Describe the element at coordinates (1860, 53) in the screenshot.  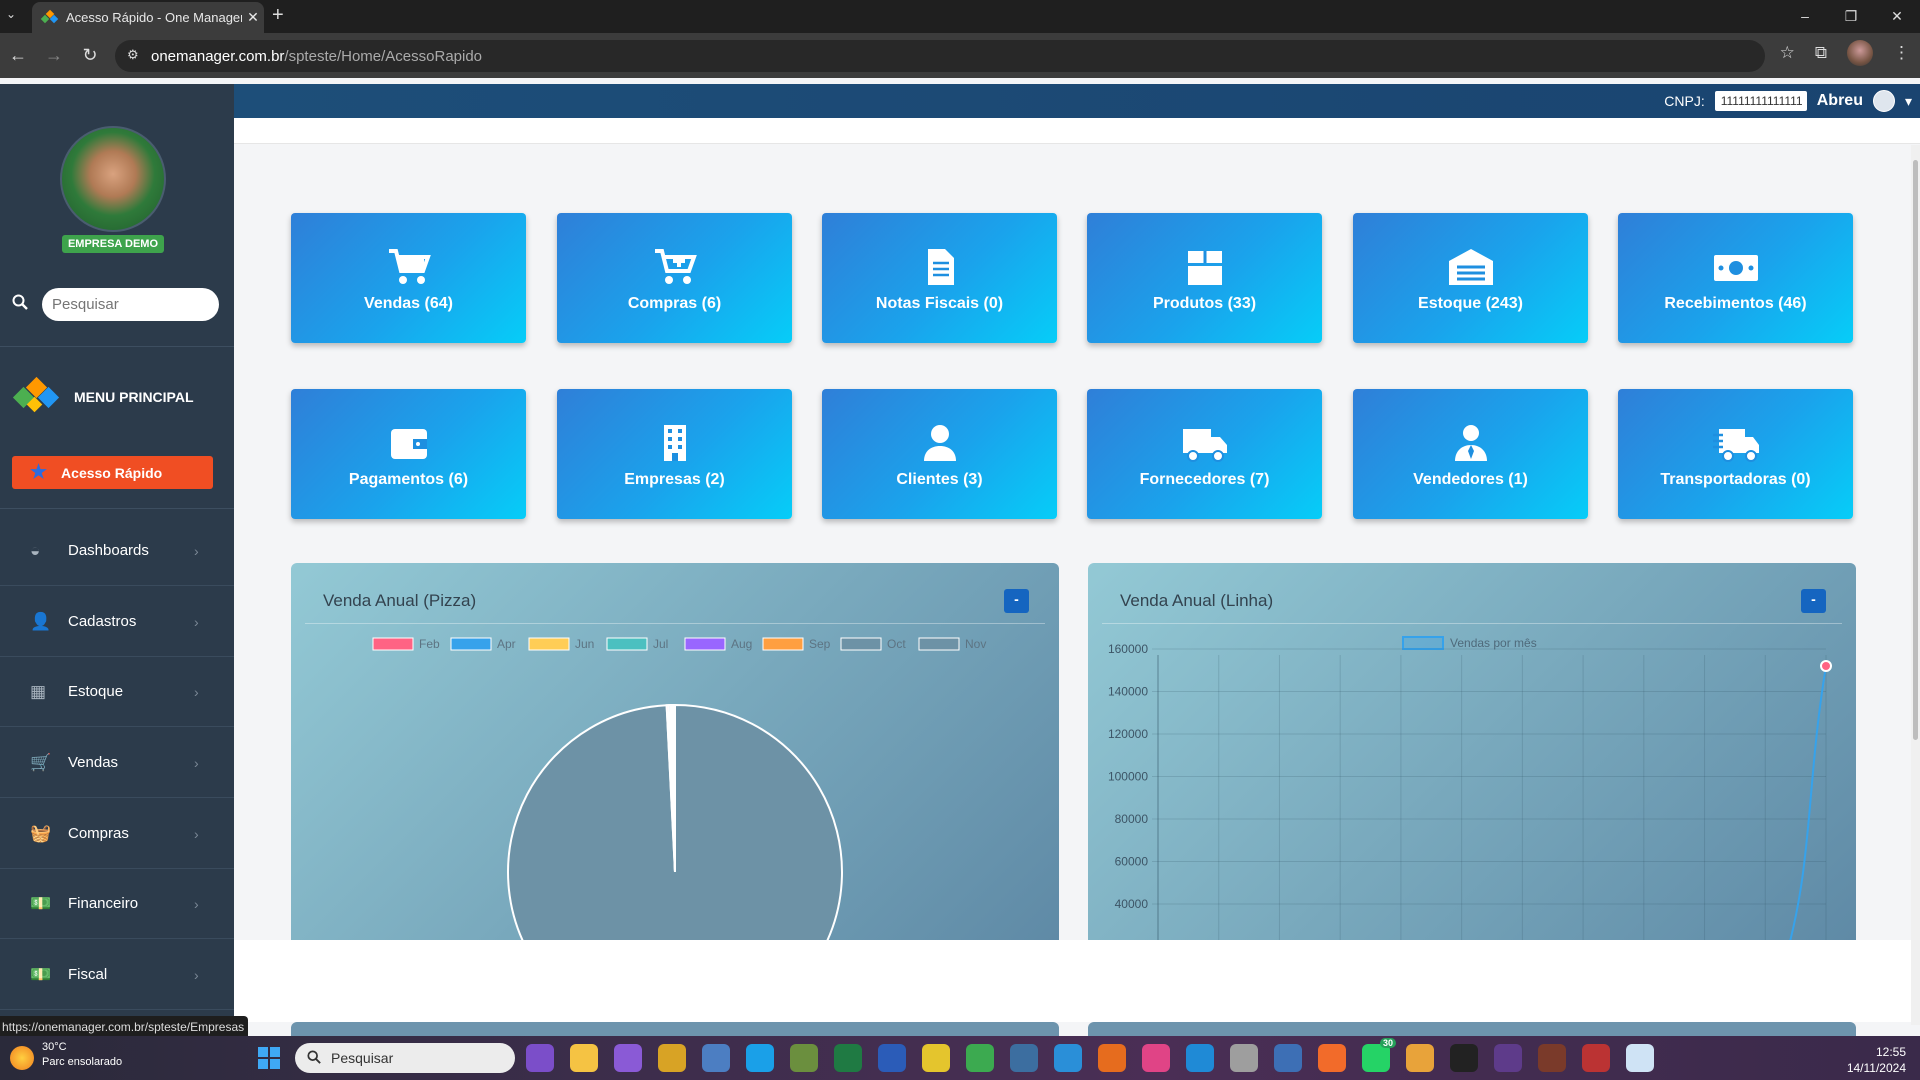
I see `browser-profile-avatar` at that location.